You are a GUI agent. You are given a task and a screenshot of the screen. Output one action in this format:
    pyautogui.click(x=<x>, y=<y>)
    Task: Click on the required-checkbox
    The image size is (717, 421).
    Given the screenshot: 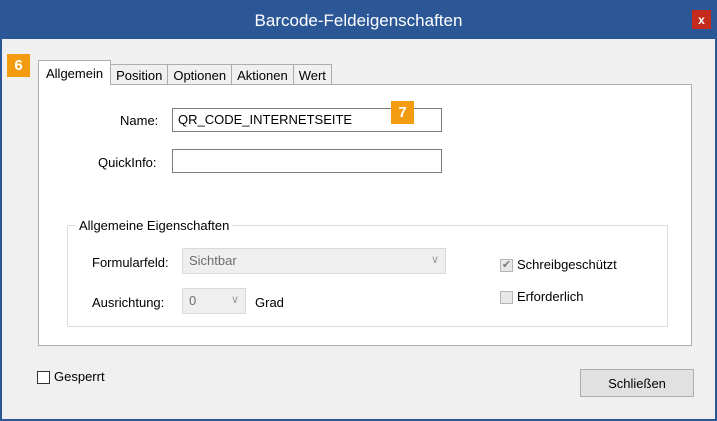 What is the action you would take?
    pyautogui.click(x=506, y=297)
    